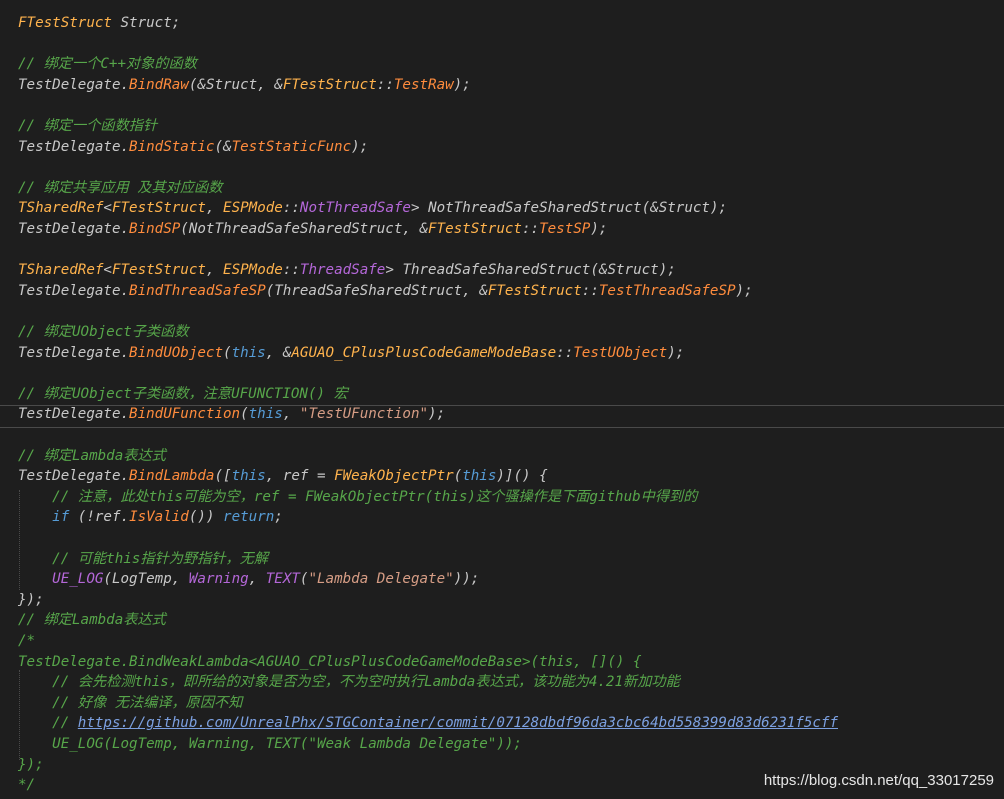  What do you see at coordinates (183, 394) in the screenshot?
I see `code-line: // 绑定UObject子类函数，注意UFUNCTION() 宏` at bounding box center [183, 394].